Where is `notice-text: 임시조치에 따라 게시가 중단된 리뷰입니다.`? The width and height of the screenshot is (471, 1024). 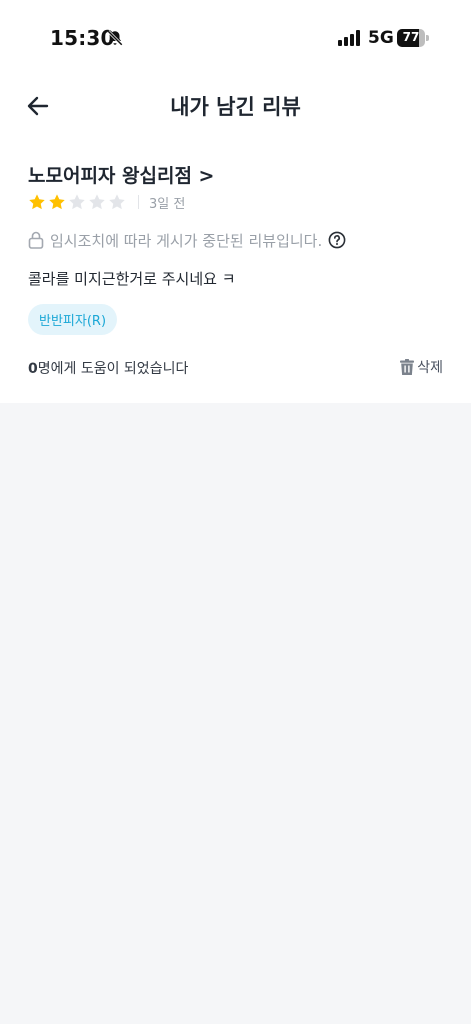
notice-text: 임시조치에 따라 게시가 중단된 리뷰입니다. is located at coordinates (186, 240).